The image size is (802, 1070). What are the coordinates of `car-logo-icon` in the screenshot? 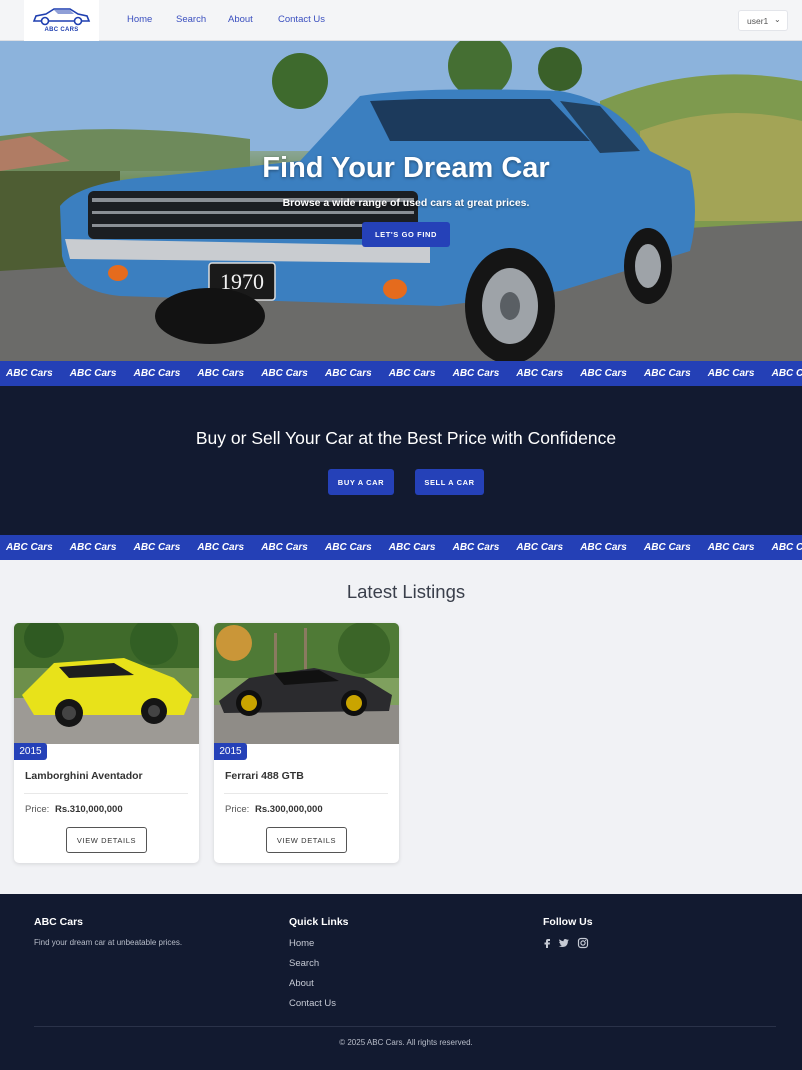 It's located at (61, 17).